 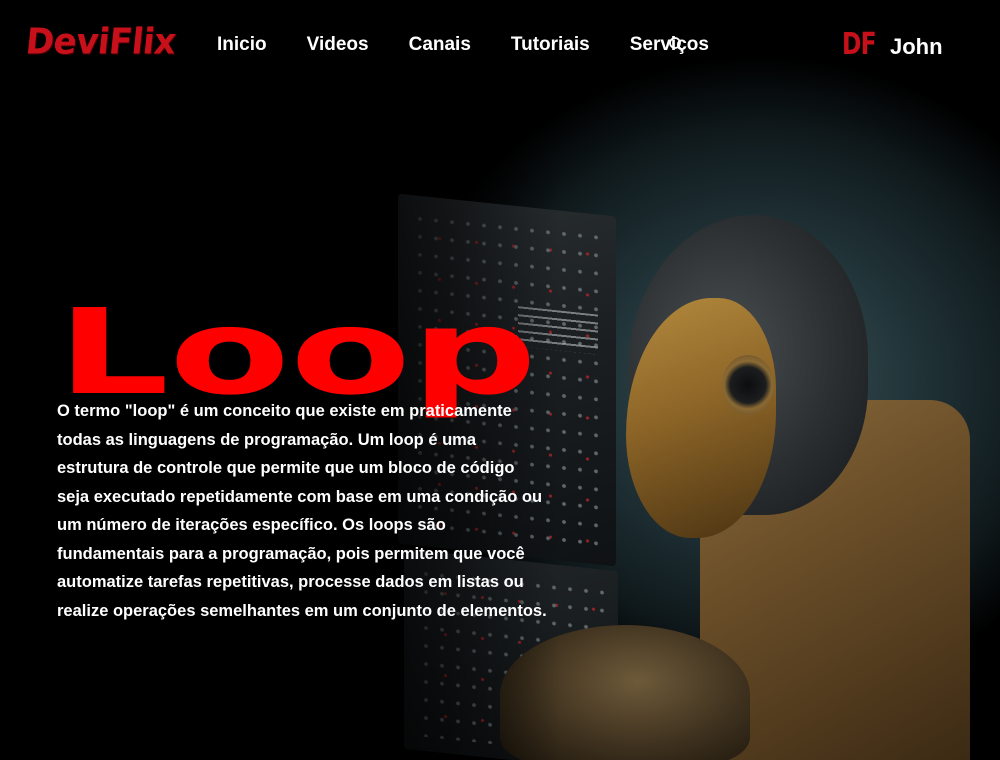 I want to click on brand-mark-icon: DF, so click(x=859, y=44).